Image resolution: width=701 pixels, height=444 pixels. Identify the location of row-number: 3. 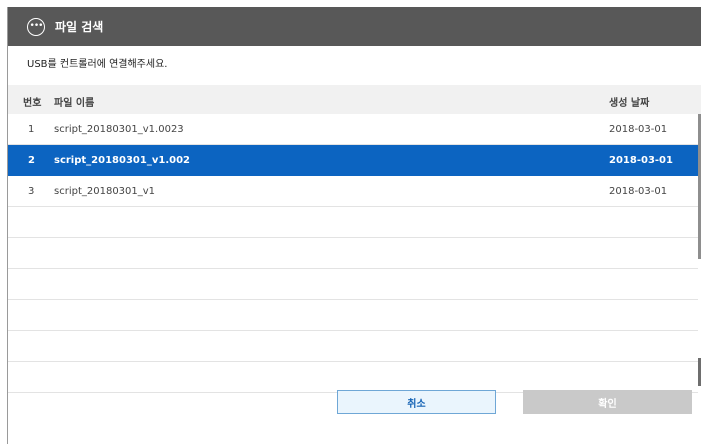
(31, 191).